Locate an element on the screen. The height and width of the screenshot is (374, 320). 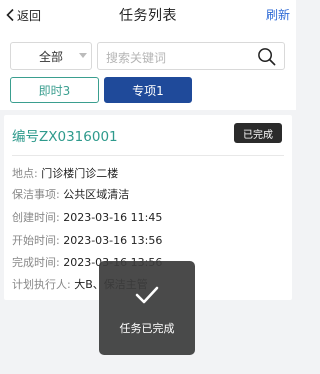
search-input: 搜索关键词 is located at coordinates (136, 57).